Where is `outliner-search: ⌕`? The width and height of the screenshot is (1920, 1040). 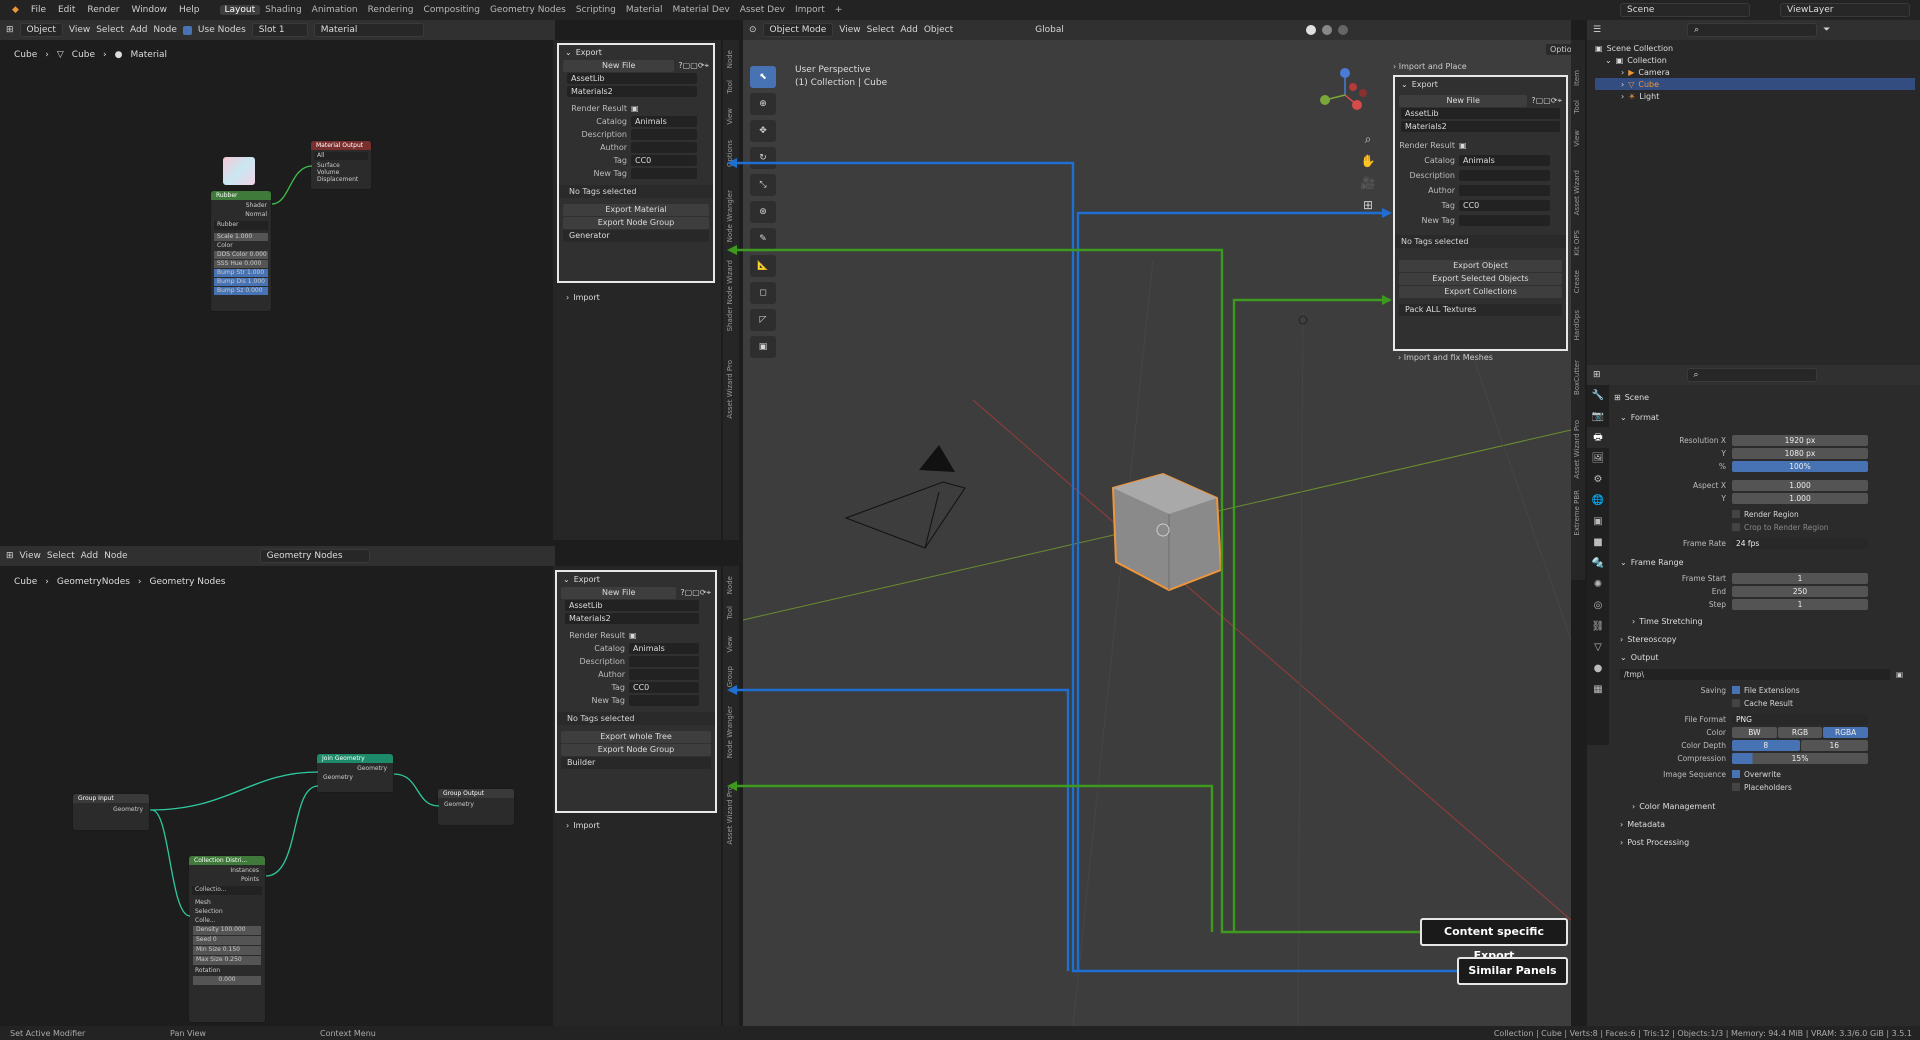
outliner-search: ⌕ is located at coordinates (1752, 30).